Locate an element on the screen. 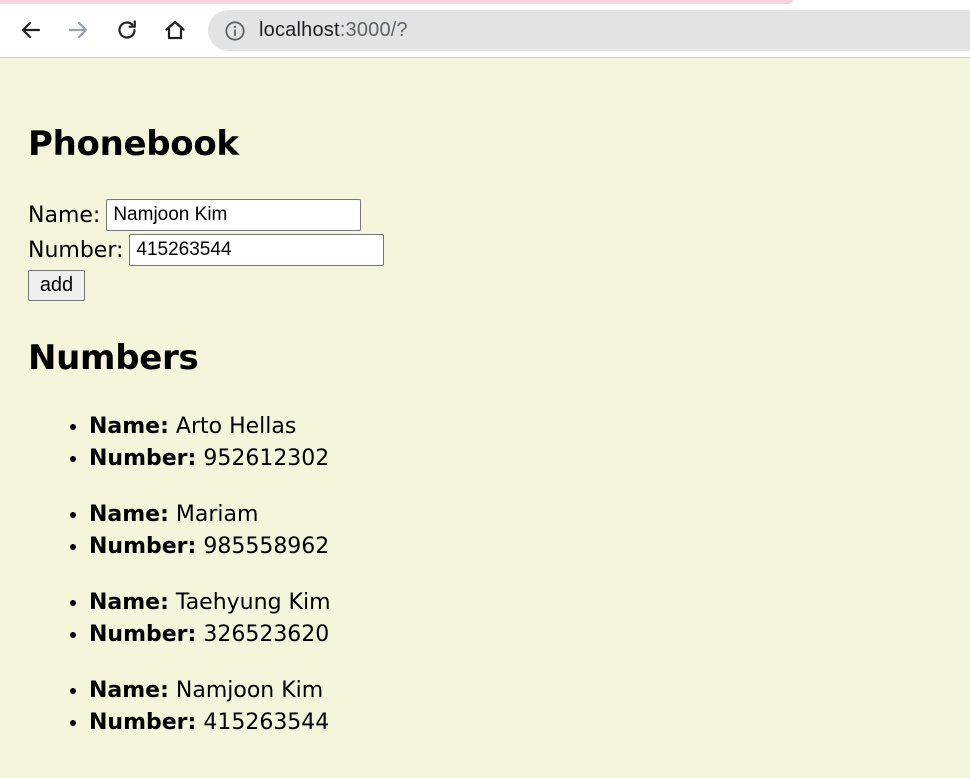  numbers-heading: Numbers is located at coordinates (113, 358).